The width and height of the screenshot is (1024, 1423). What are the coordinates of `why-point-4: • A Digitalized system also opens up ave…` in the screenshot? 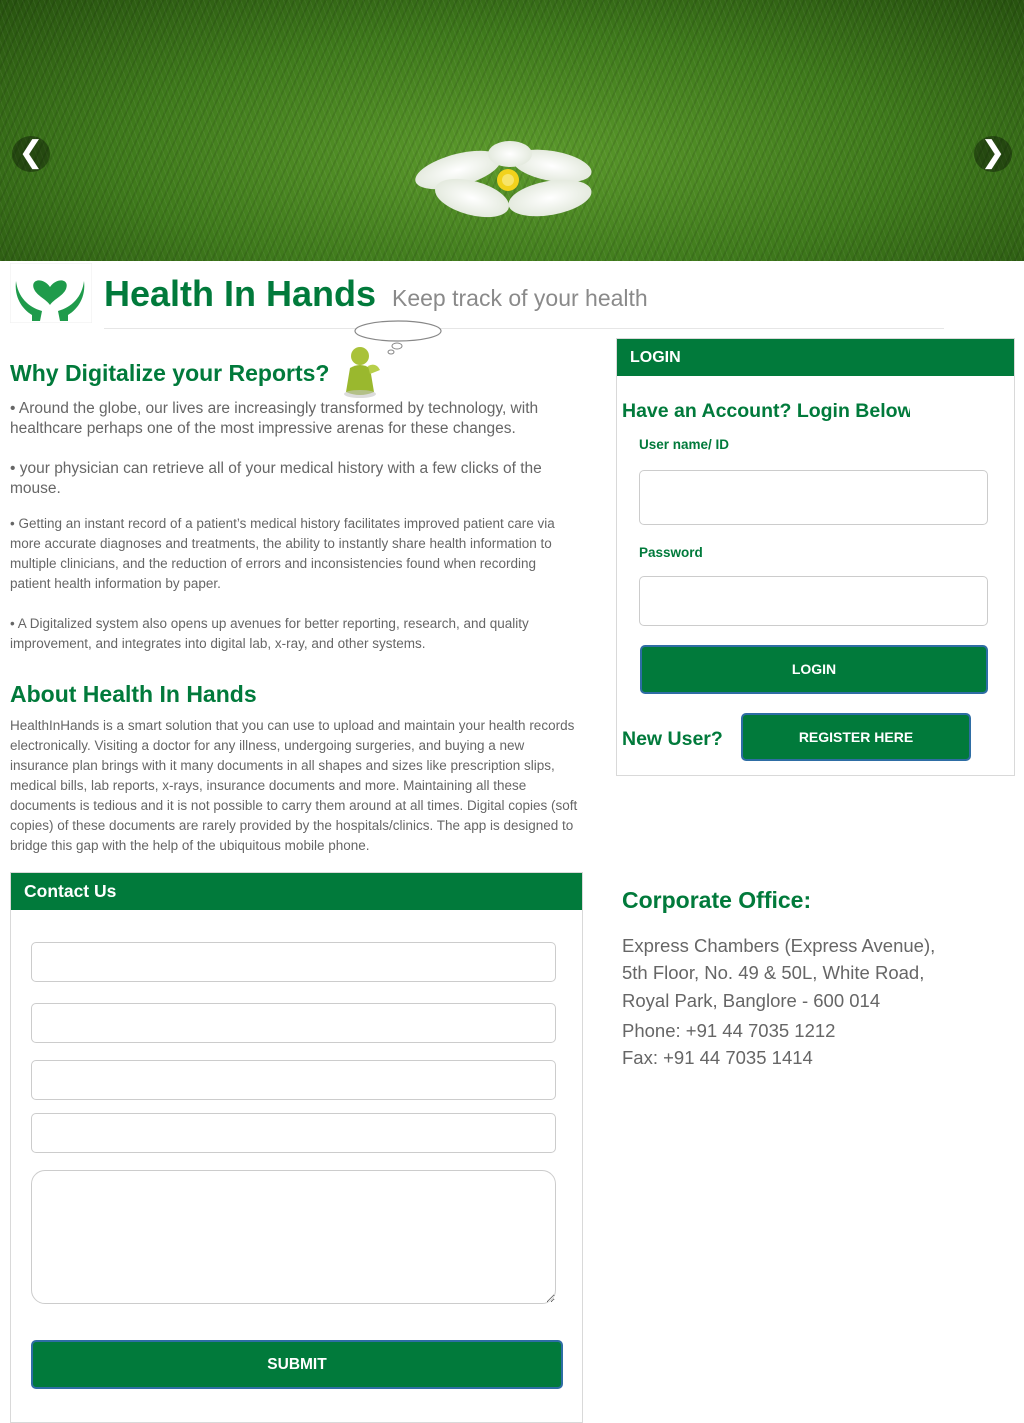 It's located at (269, 633).